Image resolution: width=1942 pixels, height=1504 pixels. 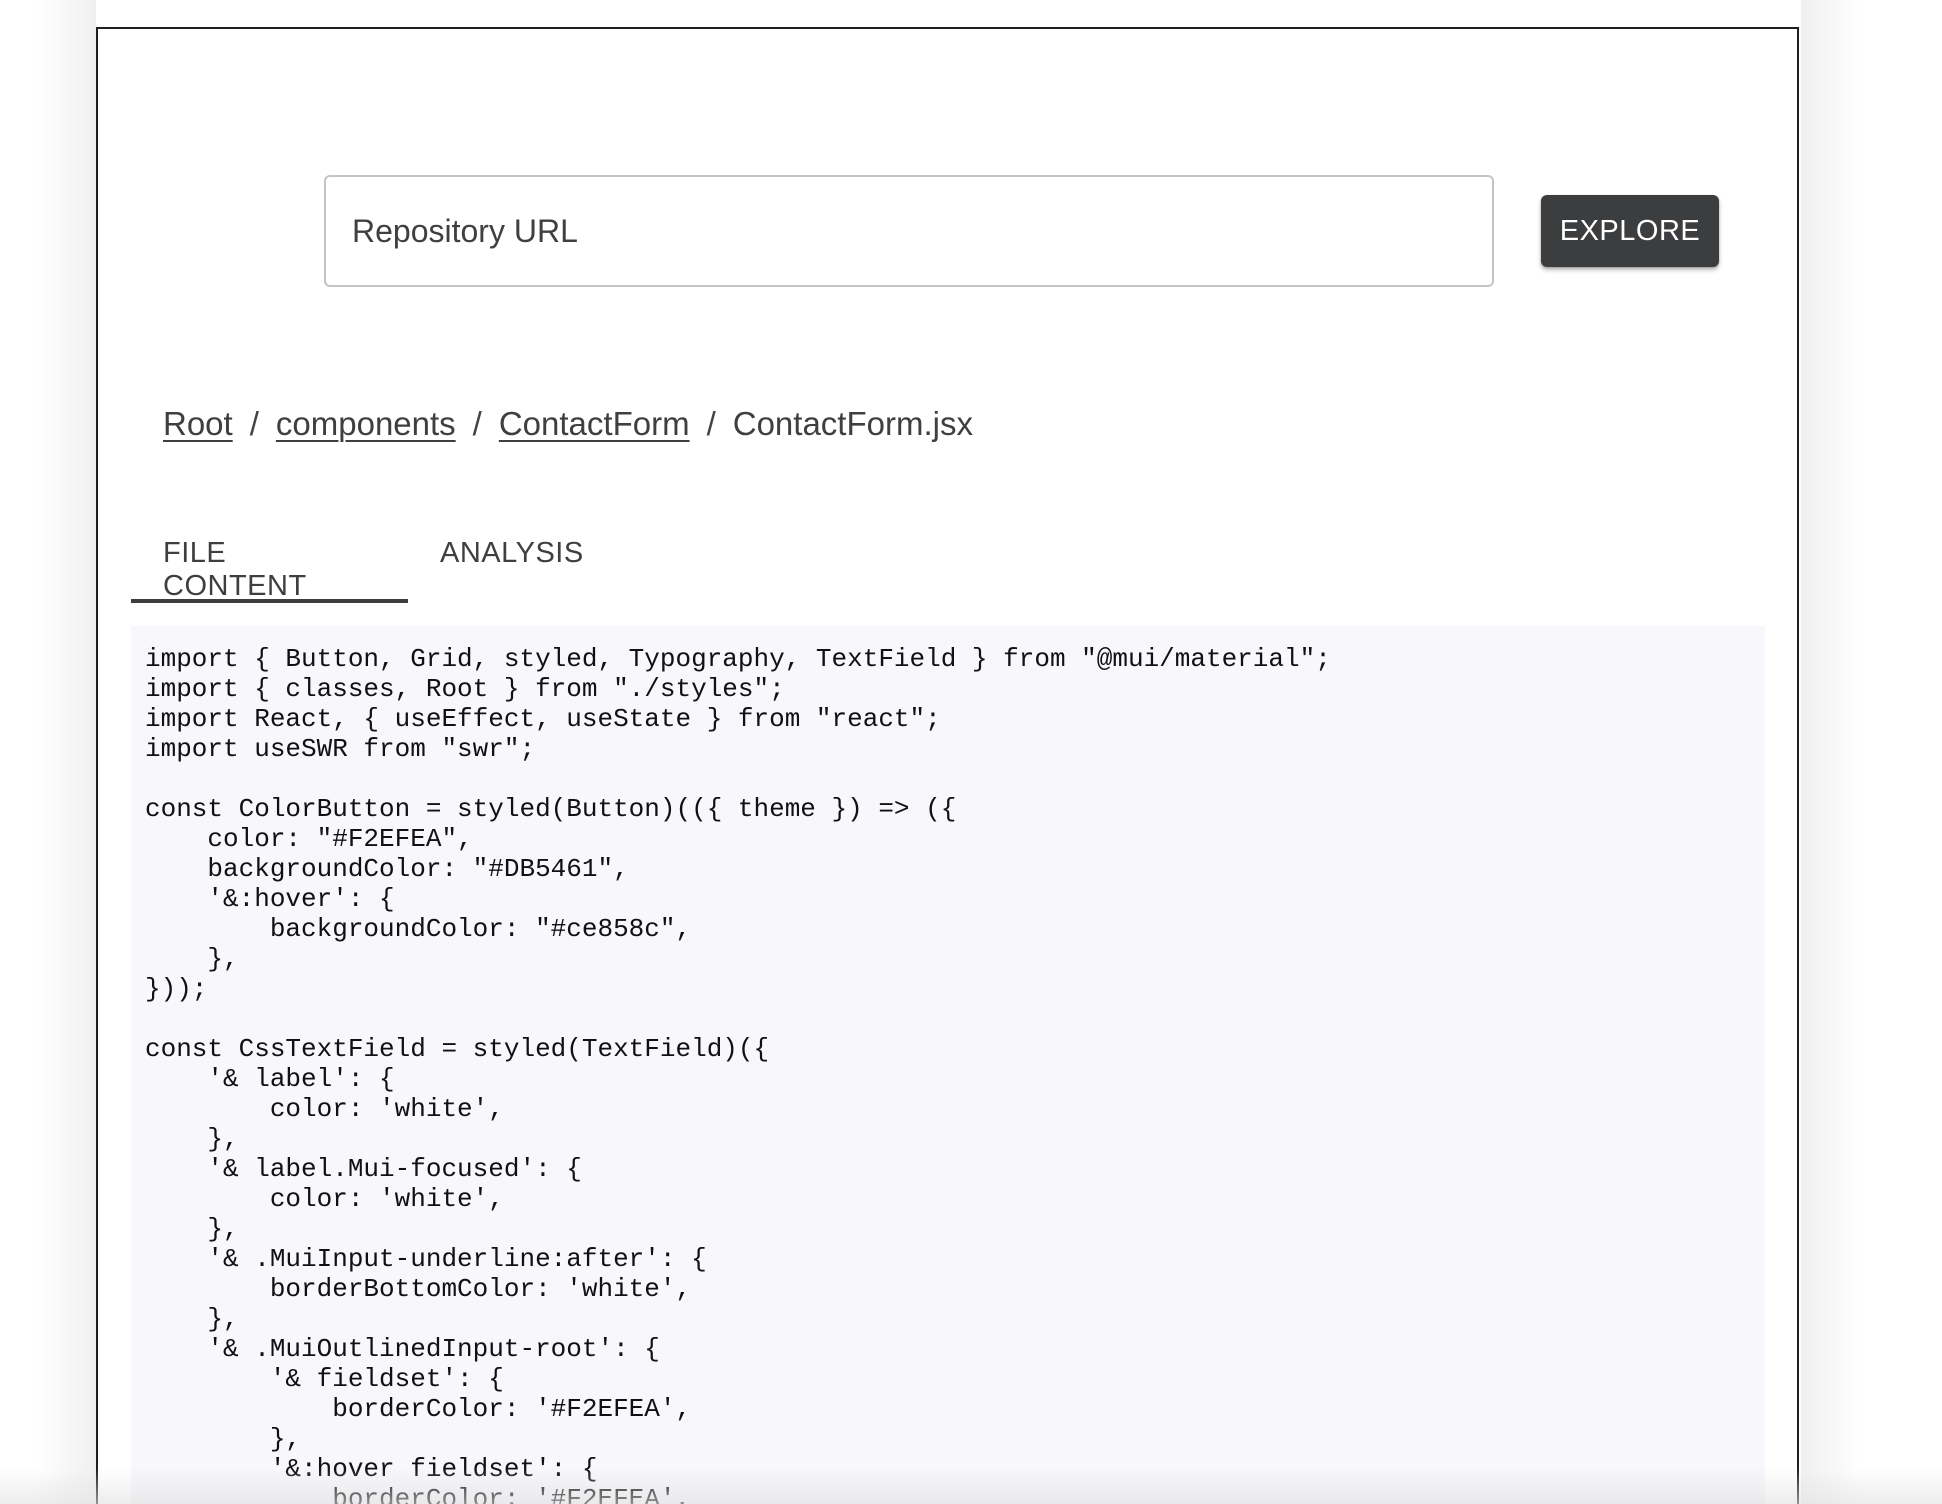 I want to click on repository-url-input, so click(x=909, y=231).